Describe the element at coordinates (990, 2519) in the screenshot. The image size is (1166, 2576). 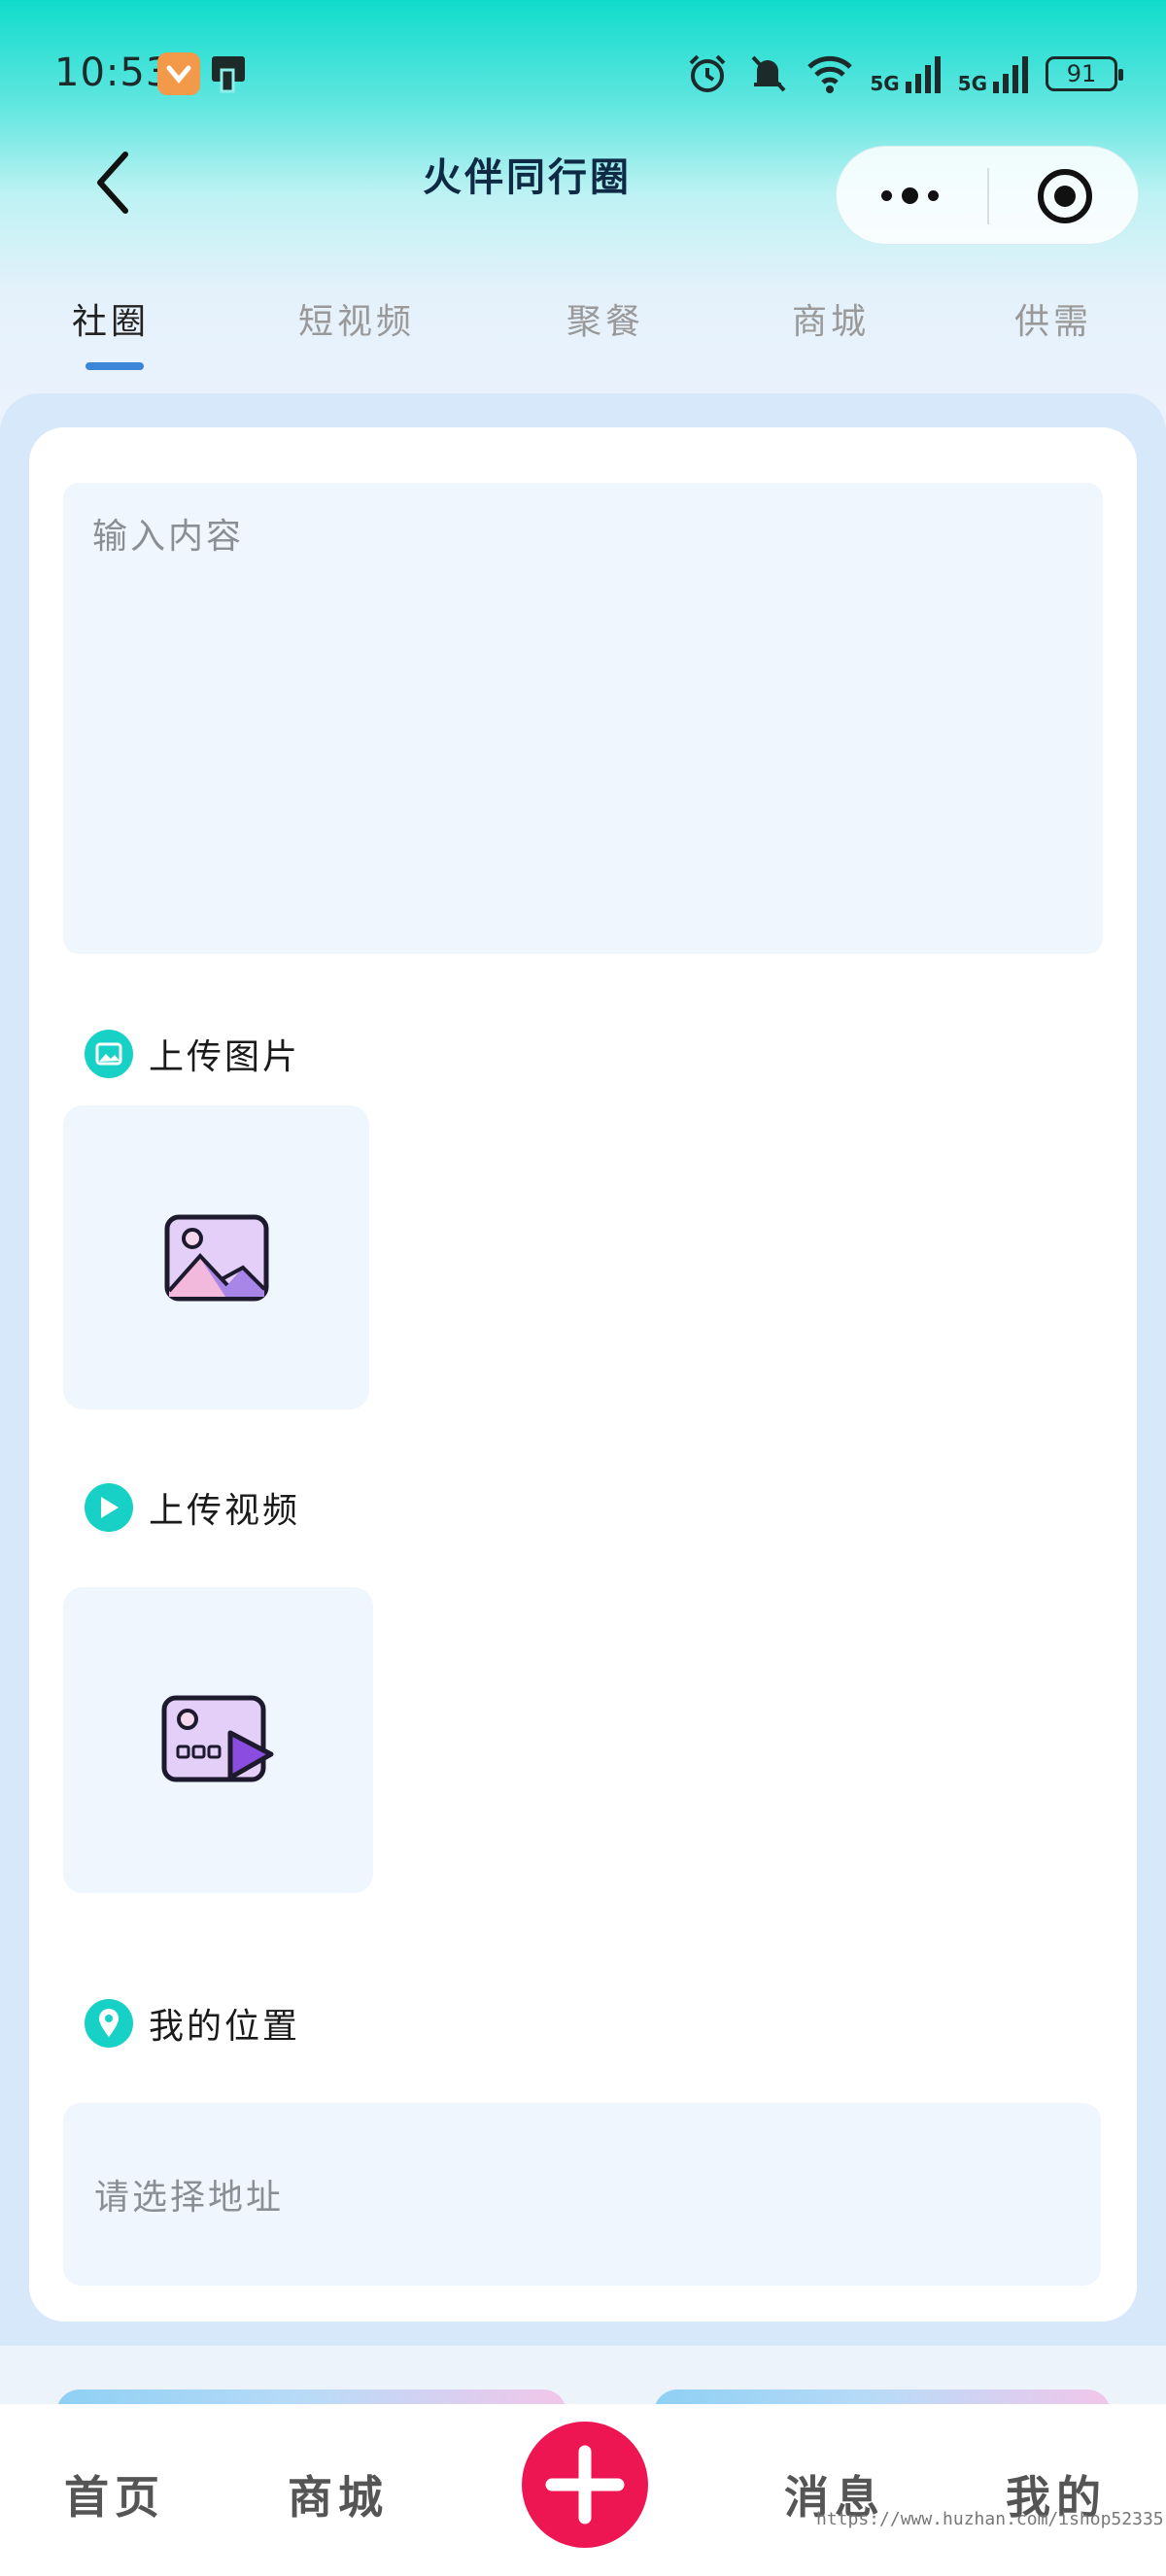
I see `watermark-text: https://www.huzhan.com/ishop52335` at that location.